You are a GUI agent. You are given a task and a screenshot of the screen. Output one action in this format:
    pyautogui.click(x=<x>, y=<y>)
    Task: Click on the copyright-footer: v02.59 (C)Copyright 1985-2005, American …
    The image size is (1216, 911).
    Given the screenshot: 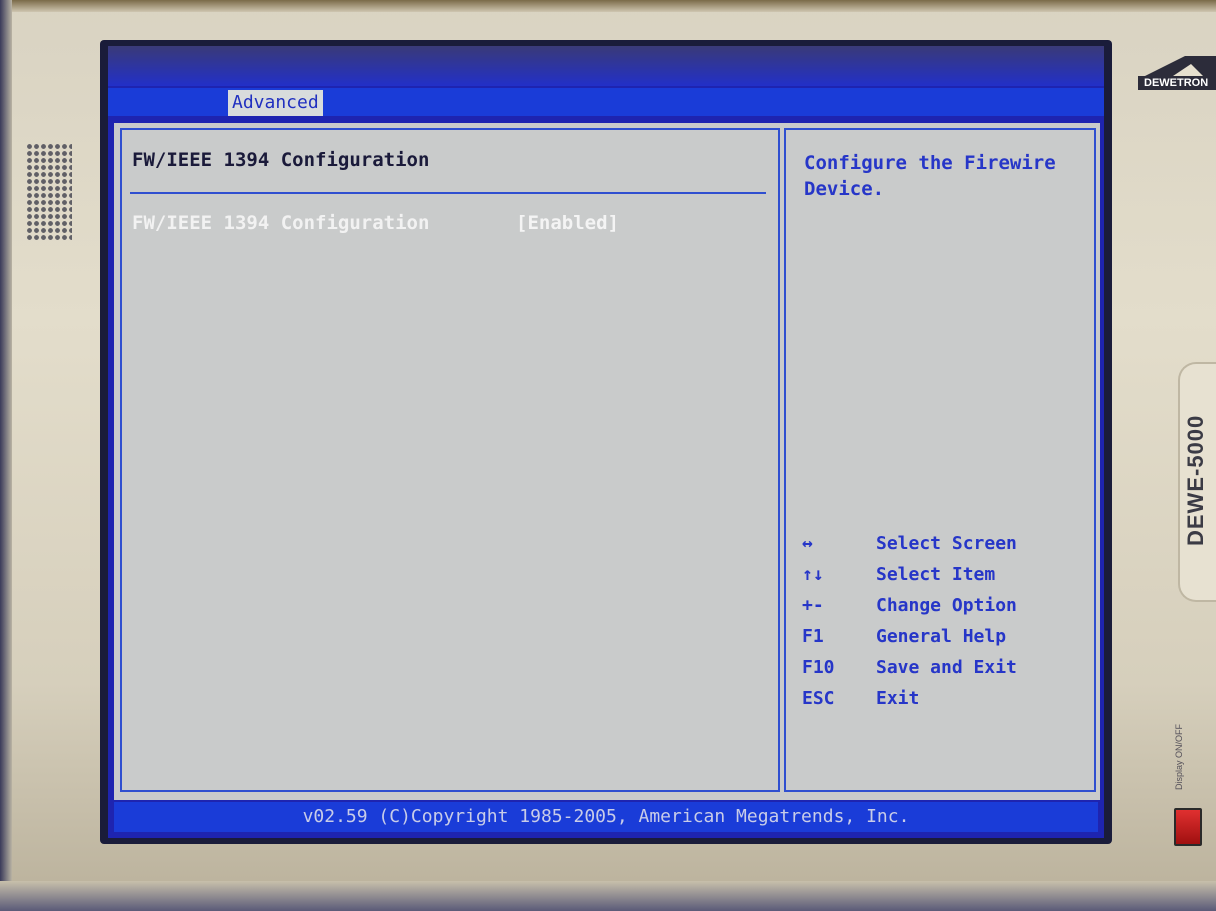 What is the action you would take?
    pyautogui.click(x=606, y=816)
    